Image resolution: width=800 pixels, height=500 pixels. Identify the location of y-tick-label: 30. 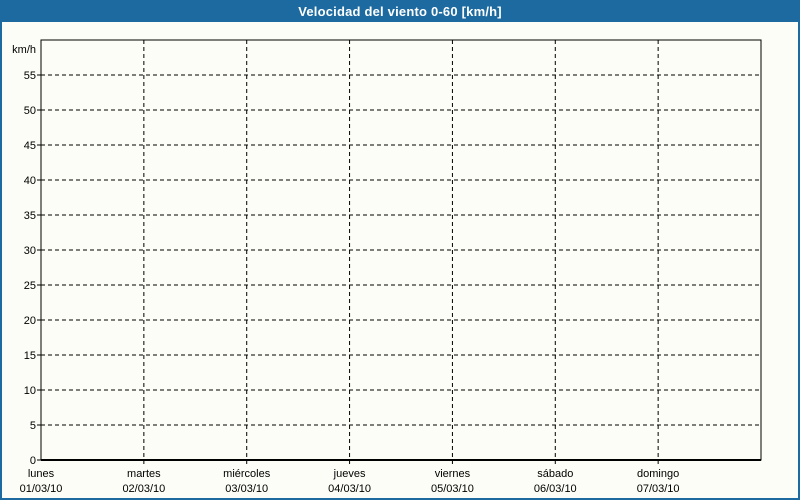
(30, 251).